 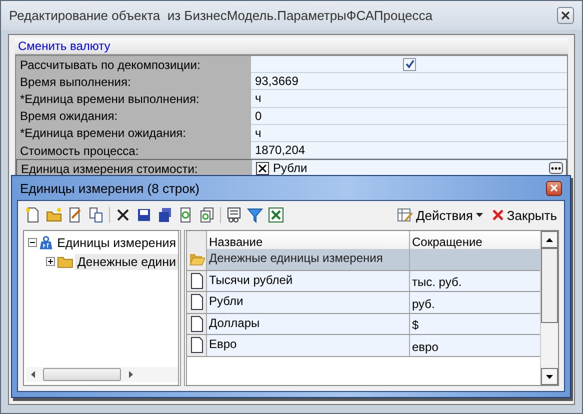 I want to click on scroll-up-button, so click(x=549, y=239).